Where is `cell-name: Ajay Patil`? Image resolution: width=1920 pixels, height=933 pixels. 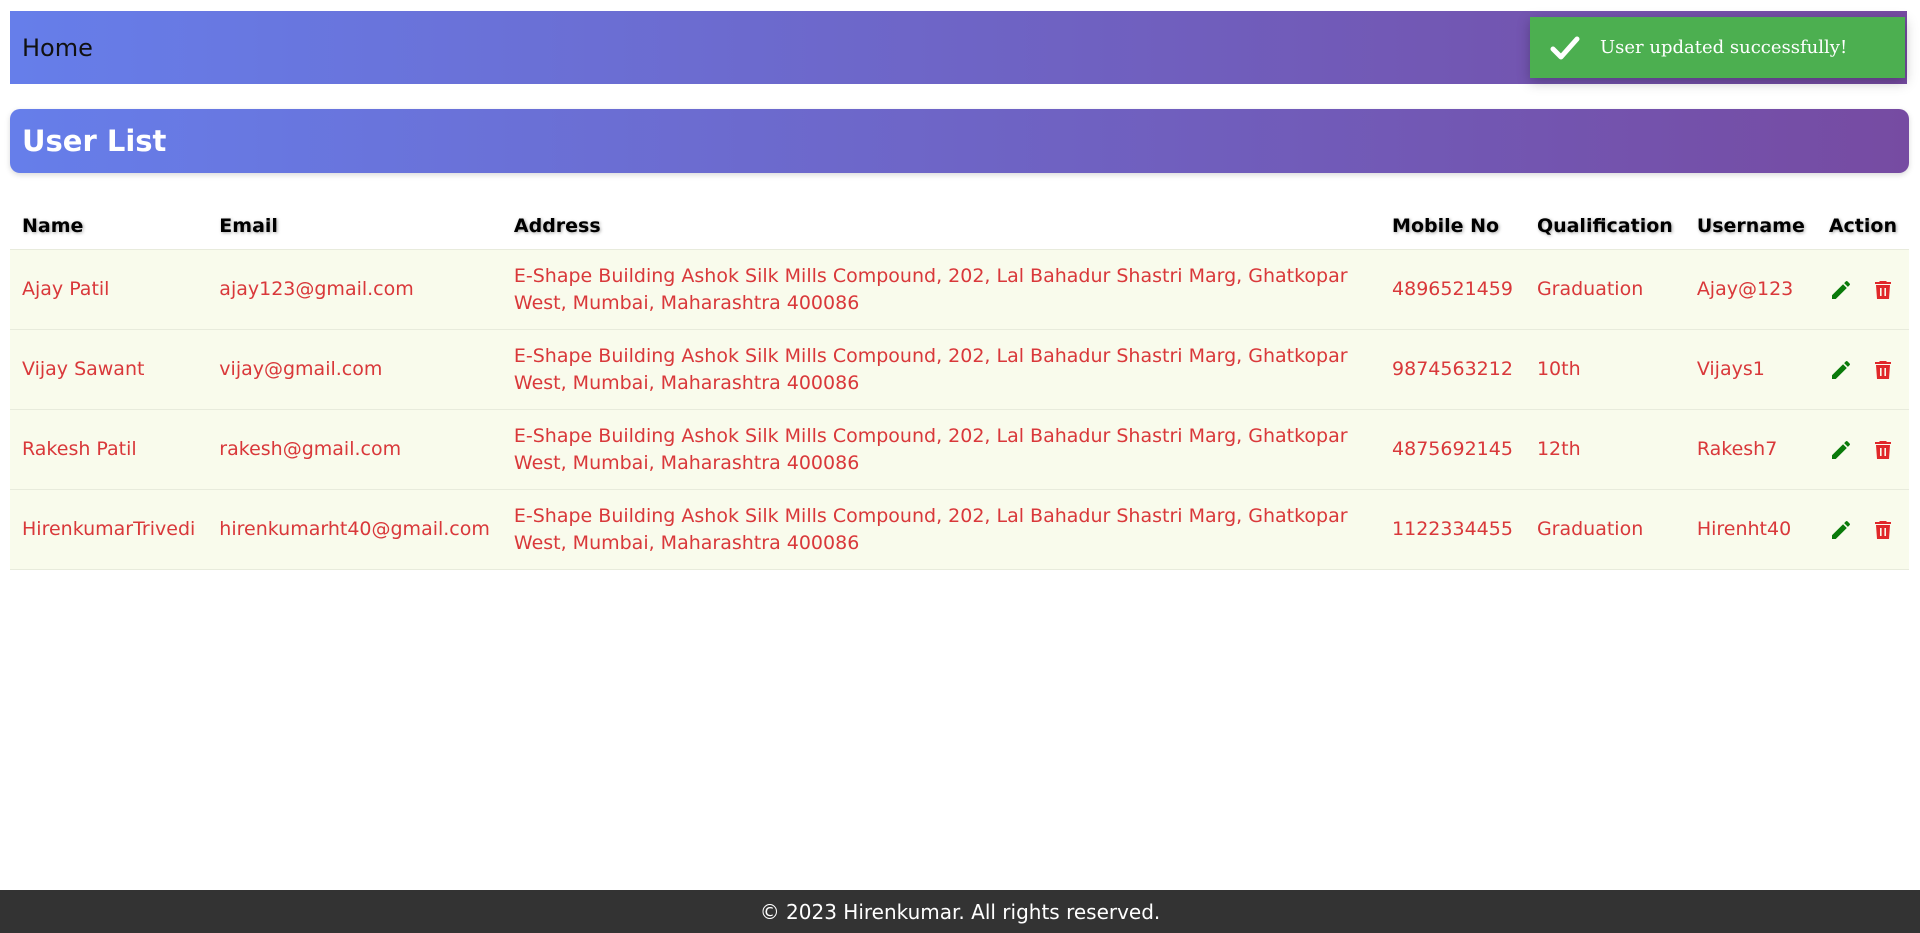 cell-name: Ajay Patil is located at coordinates (109, 289).